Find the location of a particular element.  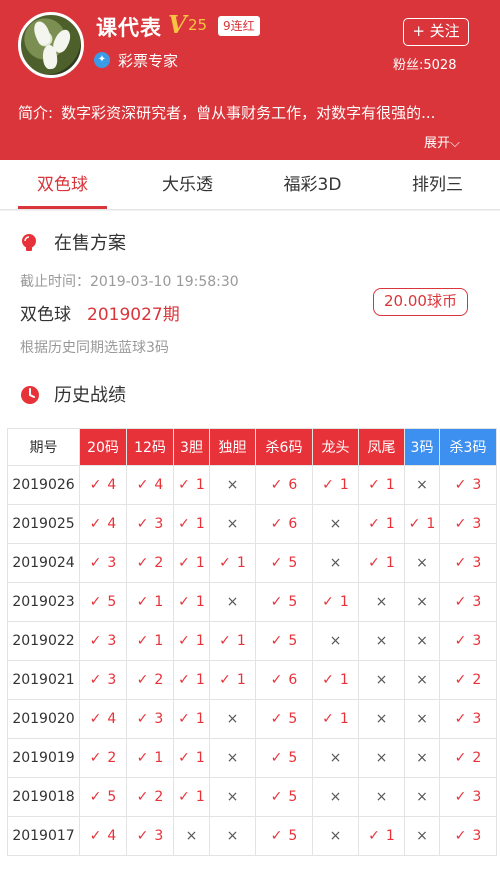

tab-fc3d: 福彩3D is located at coordinates (312, 184).